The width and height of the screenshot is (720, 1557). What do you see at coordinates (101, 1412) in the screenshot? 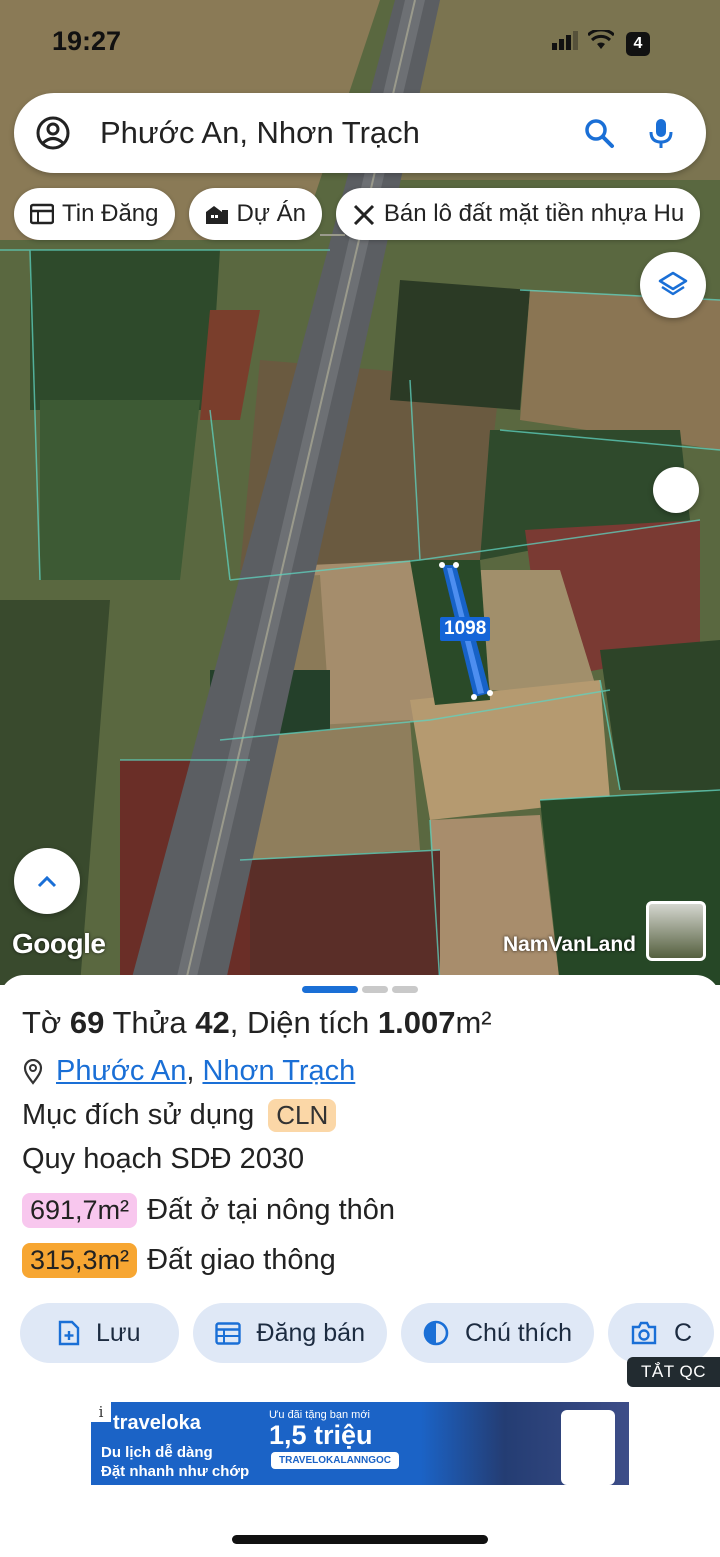
I see `ad-info-icon: i` at bounding box center [101, 1412].